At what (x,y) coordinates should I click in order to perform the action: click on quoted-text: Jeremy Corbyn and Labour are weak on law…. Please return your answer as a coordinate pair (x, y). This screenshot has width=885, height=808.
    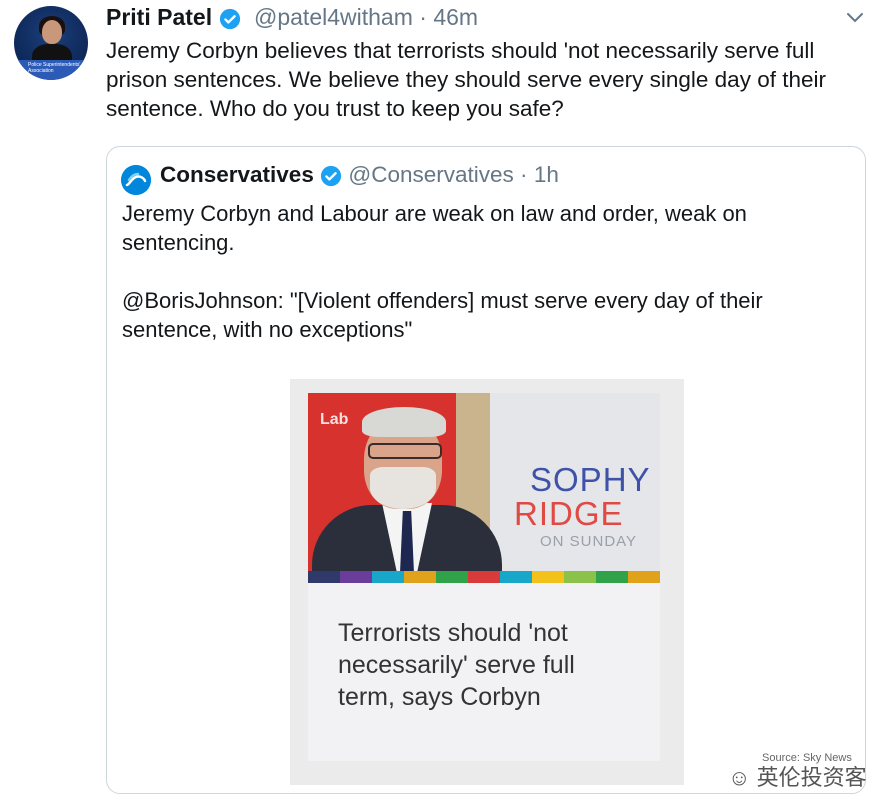
    Looking at the image, I should click on (487, 271).